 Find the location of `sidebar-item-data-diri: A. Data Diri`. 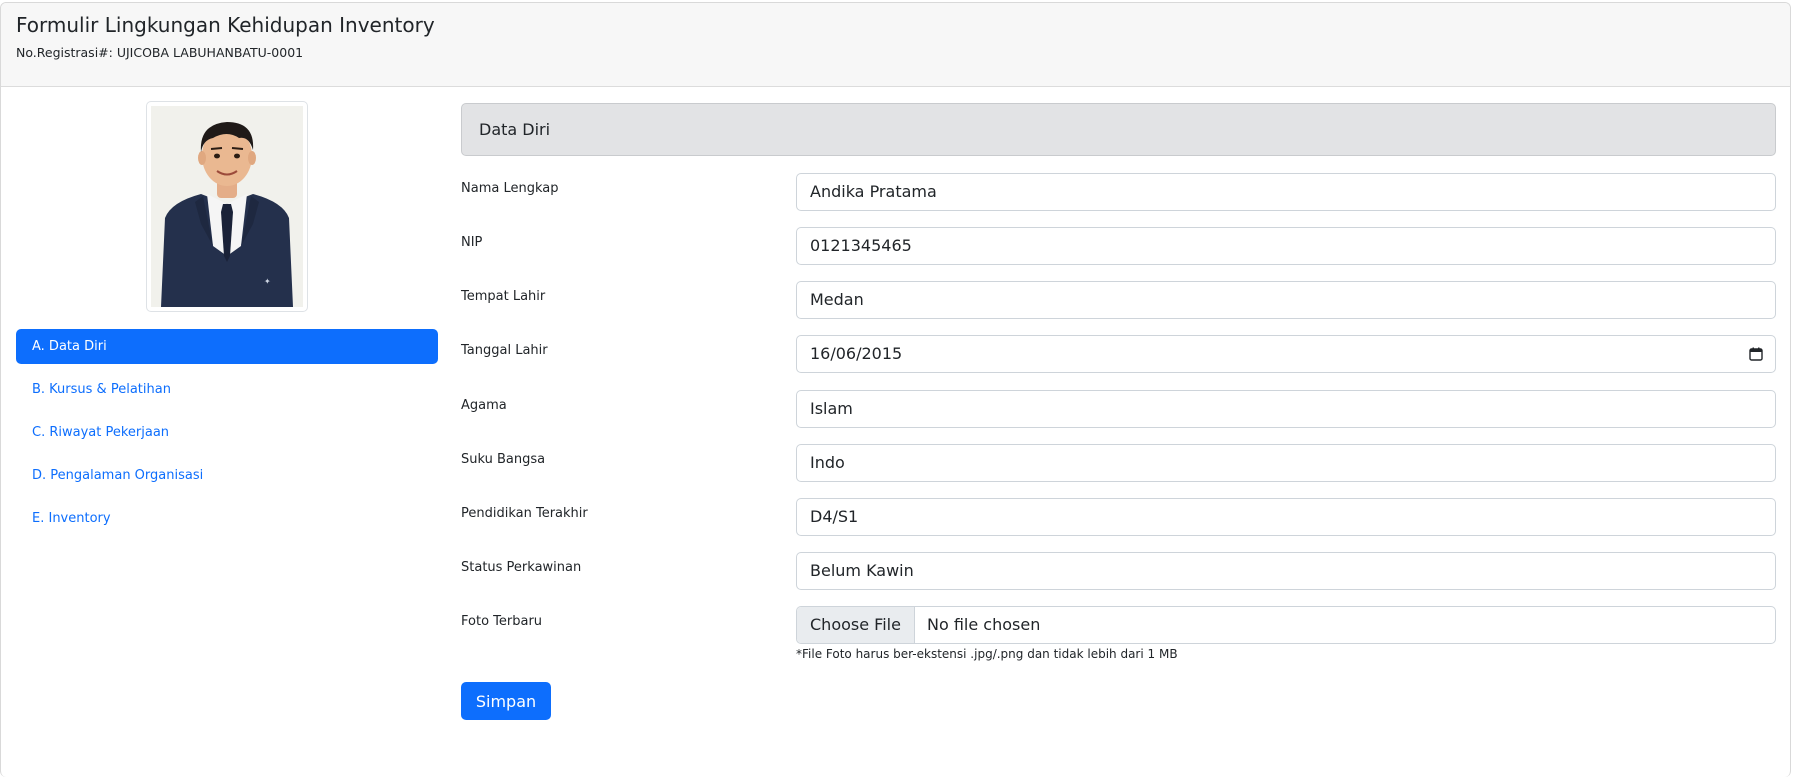

sidebar-item-data-diri: A. Data Diri is located at coordinates (227, 346).